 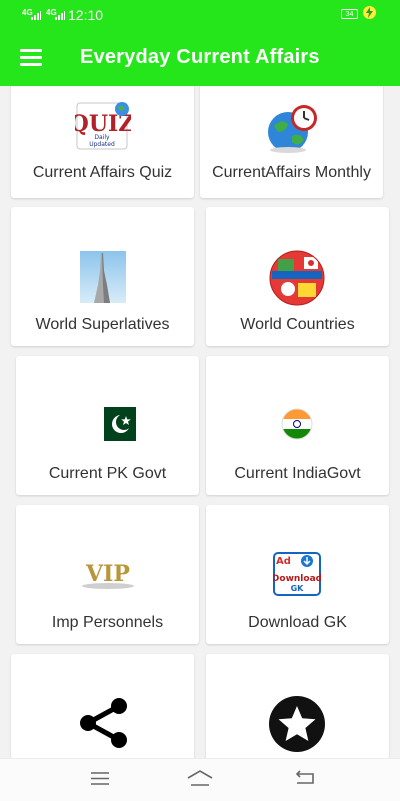 I want to click on card-world-superlatives: World Superlatives, so click(x=102, y=276).